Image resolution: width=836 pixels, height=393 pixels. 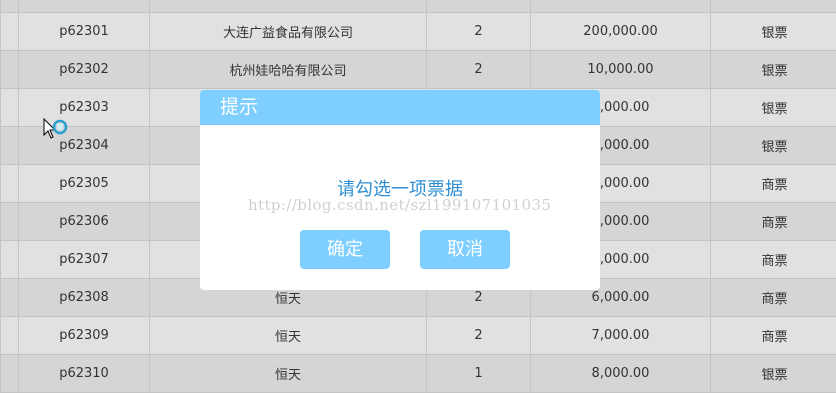 What do you see at coordinates (84, 184) in the screenshot?
I see `bill-id-cell: p62305` at bounding box center [84, 184].